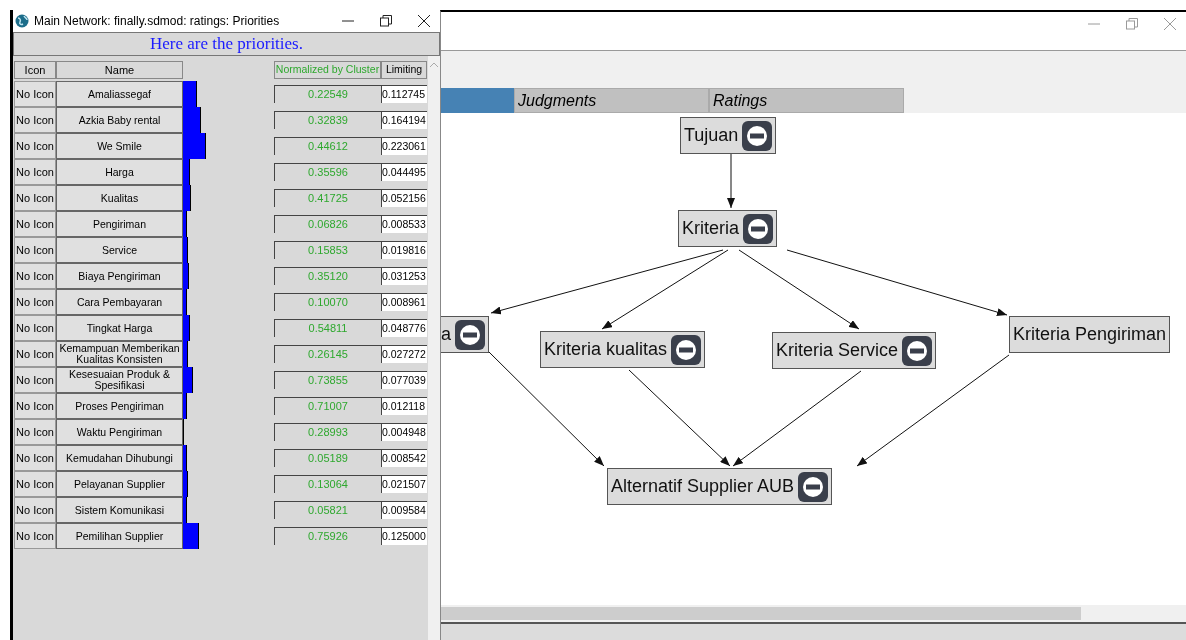 The height and width of the screenshot is (640, 1186). I want to click on network-node: Kriteria Pengiriman, so click(1090, 334).